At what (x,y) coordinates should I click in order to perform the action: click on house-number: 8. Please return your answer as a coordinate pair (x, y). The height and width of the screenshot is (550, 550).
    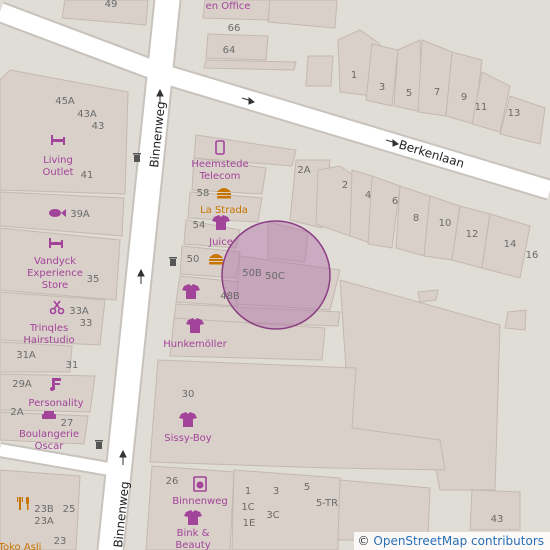
    Looking at the image, I should click on (416, 218).